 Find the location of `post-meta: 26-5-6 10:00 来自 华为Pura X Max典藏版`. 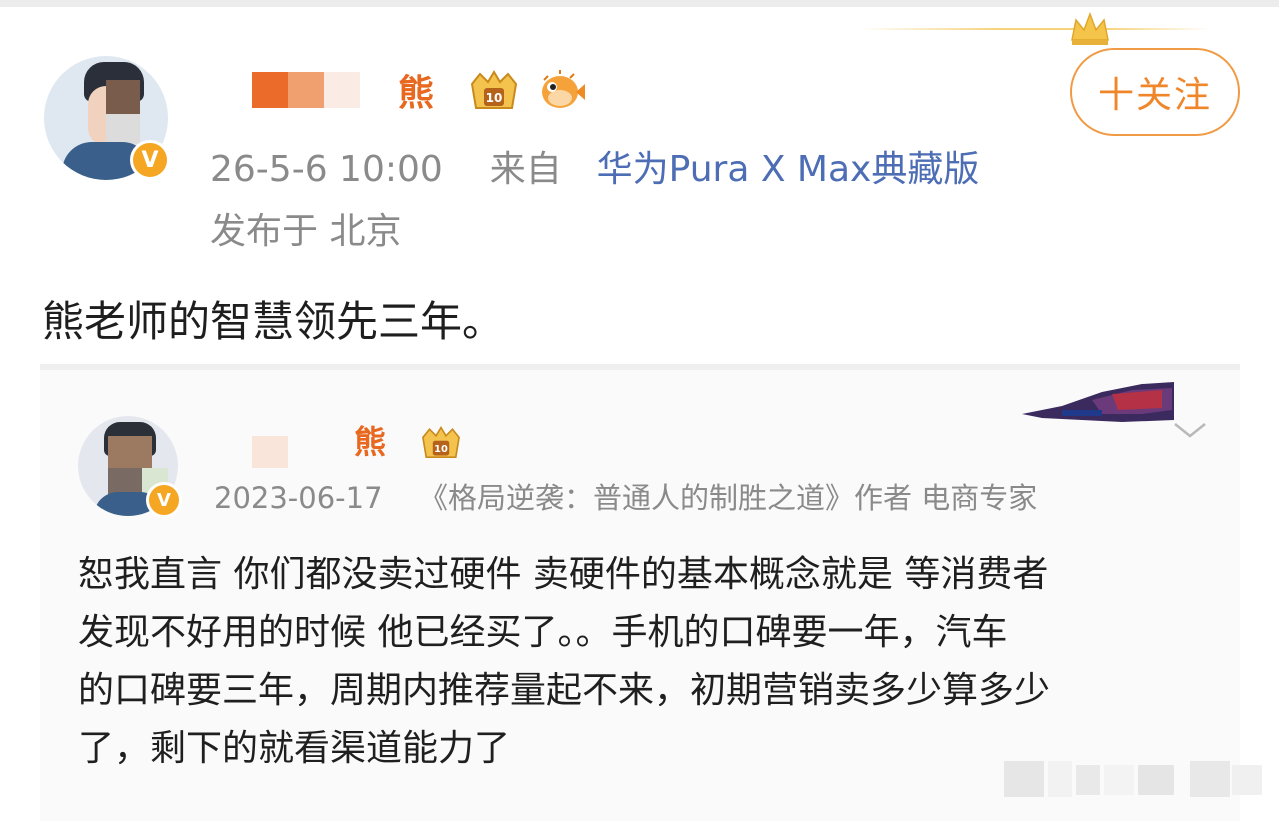

post-meta: 26-5-6 10:00 来自 华为Pura X Max典藏版 is located at coordinates (594, 170).